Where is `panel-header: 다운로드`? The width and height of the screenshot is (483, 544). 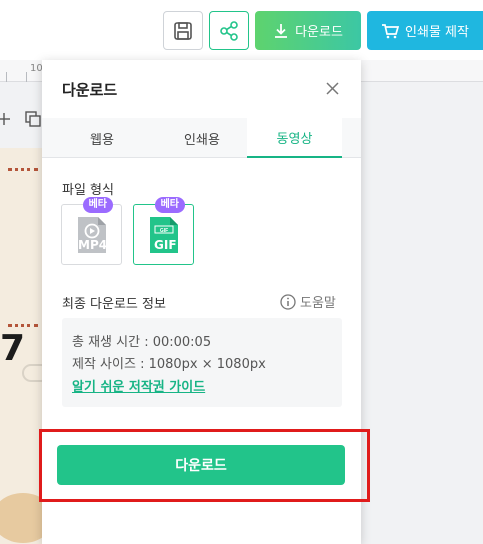
panel-header: 다운로드 is located at coordinates (201, 89).